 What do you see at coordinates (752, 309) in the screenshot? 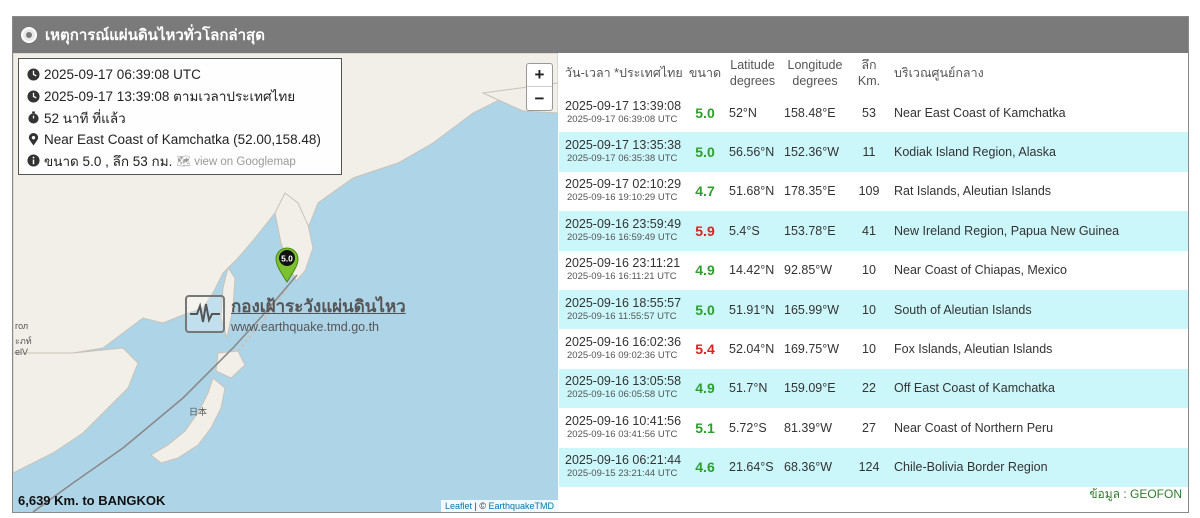
I see `cell-latitude: 51.91°N` at bounding box center [752, 309].